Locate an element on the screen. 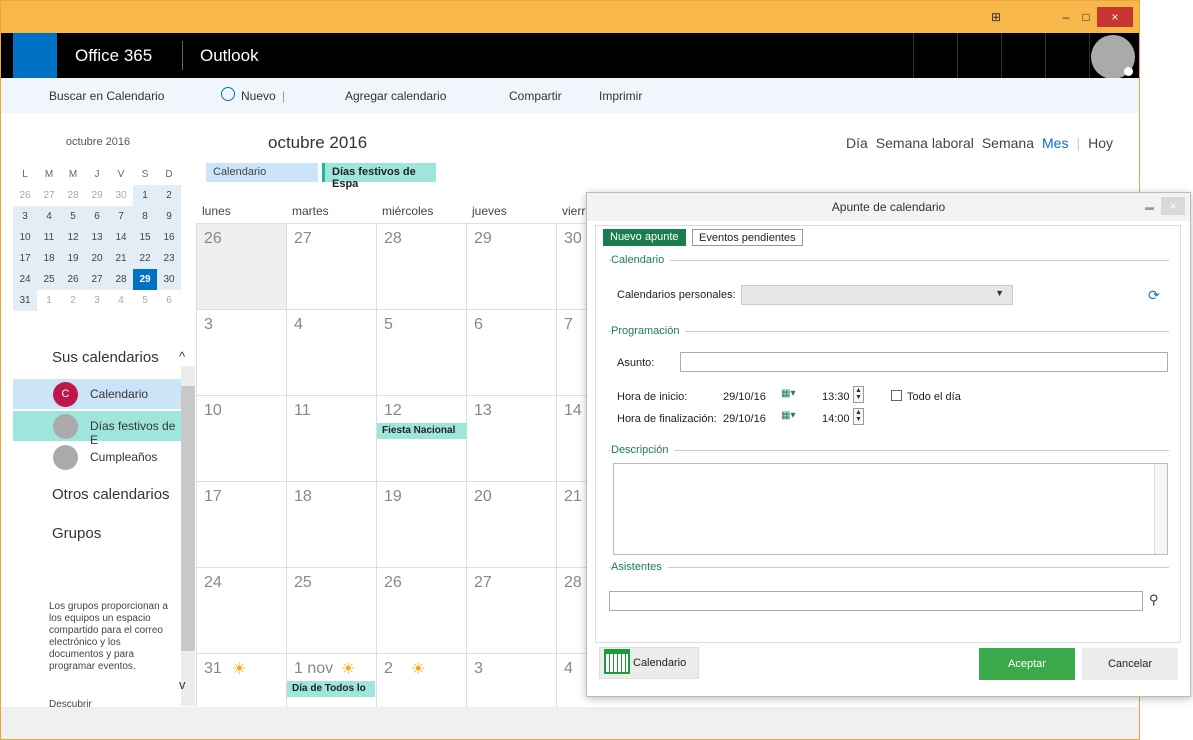 This screenshot has height=740, width=1193. end-time-field: 14:00 is located at coordinates (836, 419).